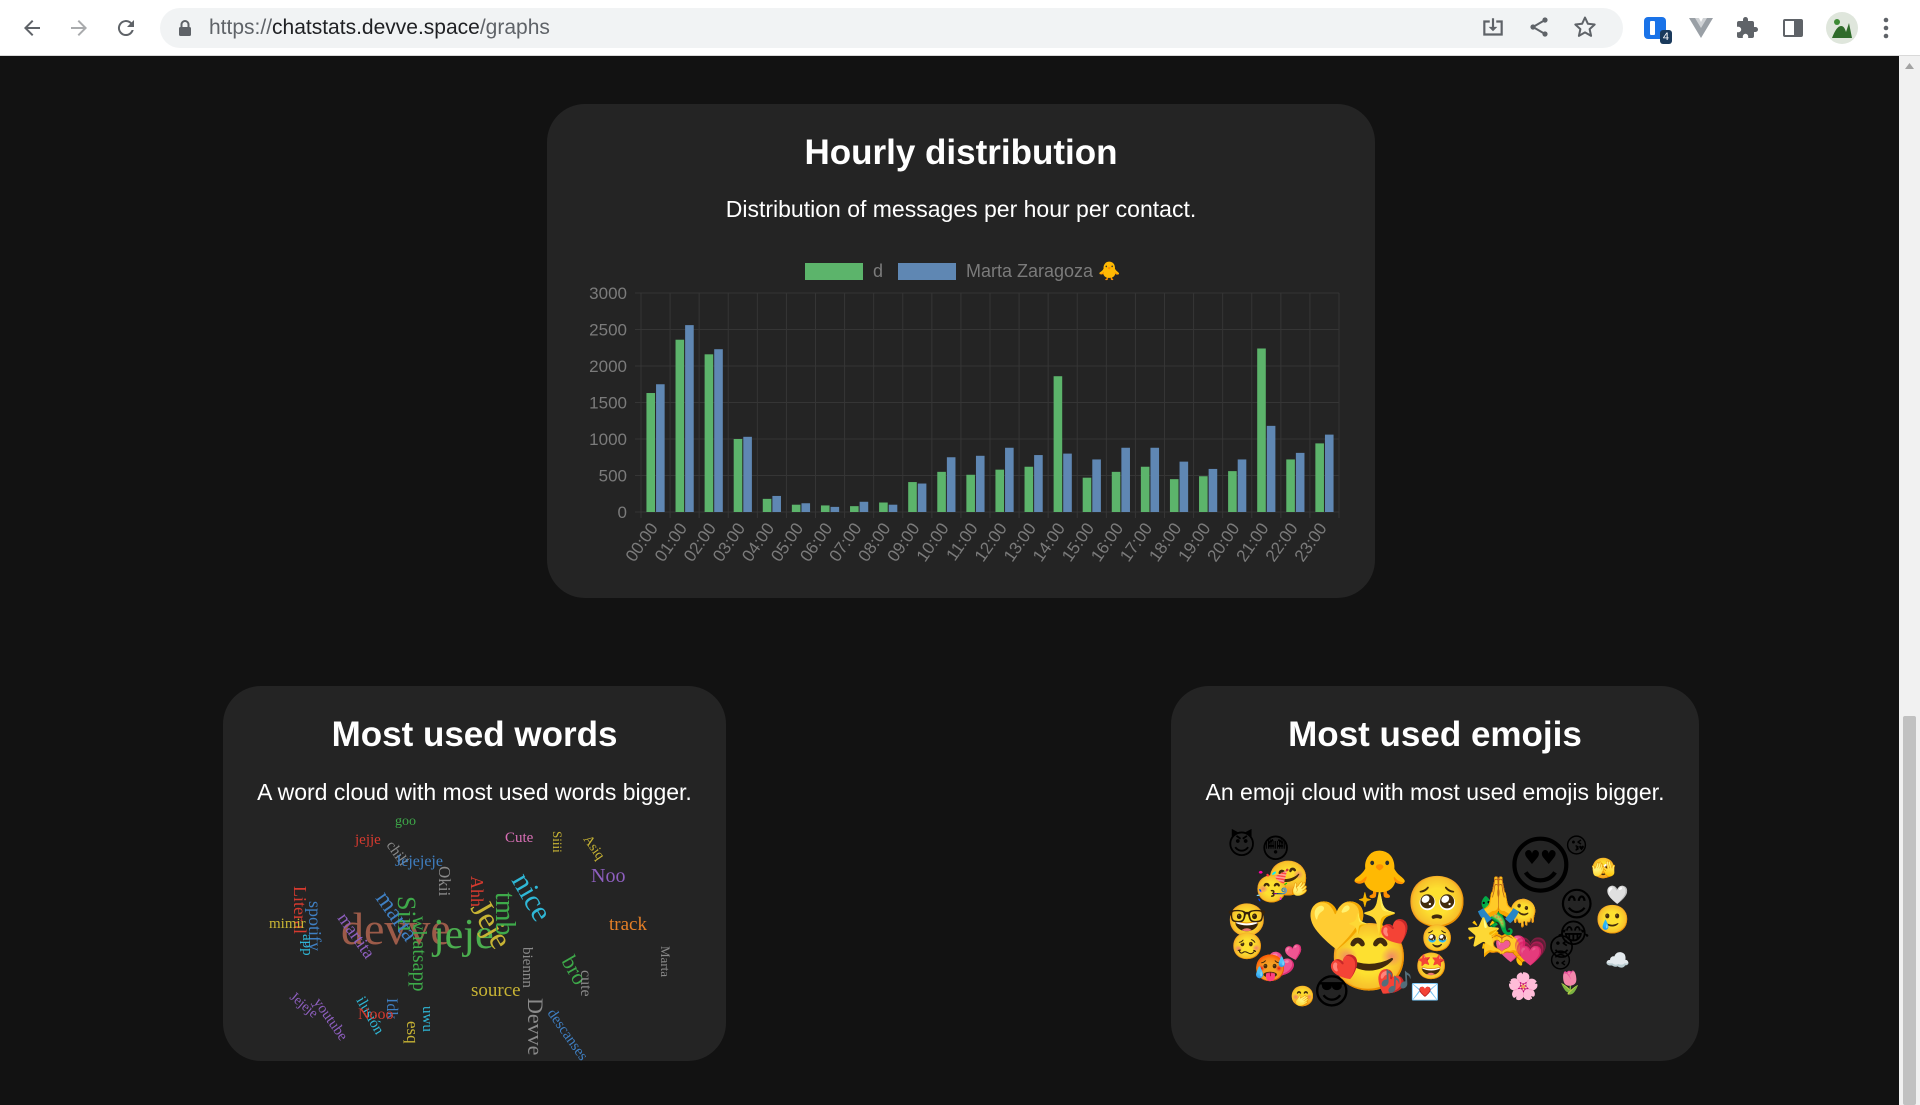  What do you see at coordinates (1747, 28) in the screenshot?
I see `extensions-button` at bounding box center [1747, 28].